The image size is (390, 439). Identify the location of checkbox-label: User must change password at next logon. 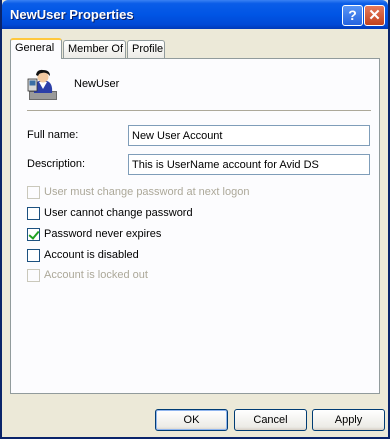
(147, 192).